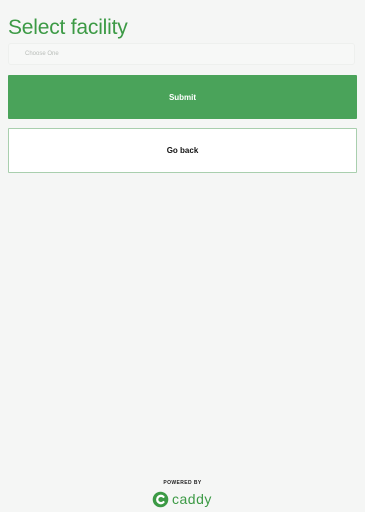  I want to click on go-back-button: Go back, so click(182, 150).